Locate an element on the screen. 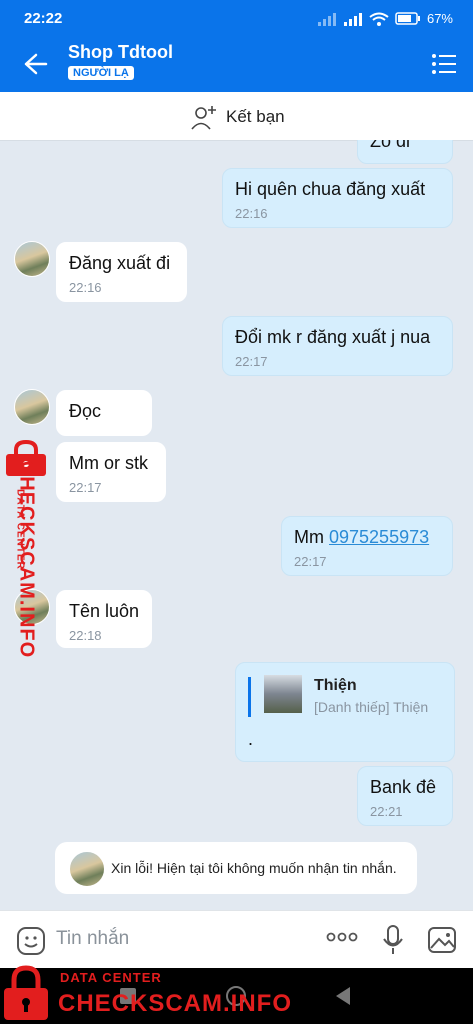 The image size is (473, 1024). sticker-icon is located at coordinates (31, 941).